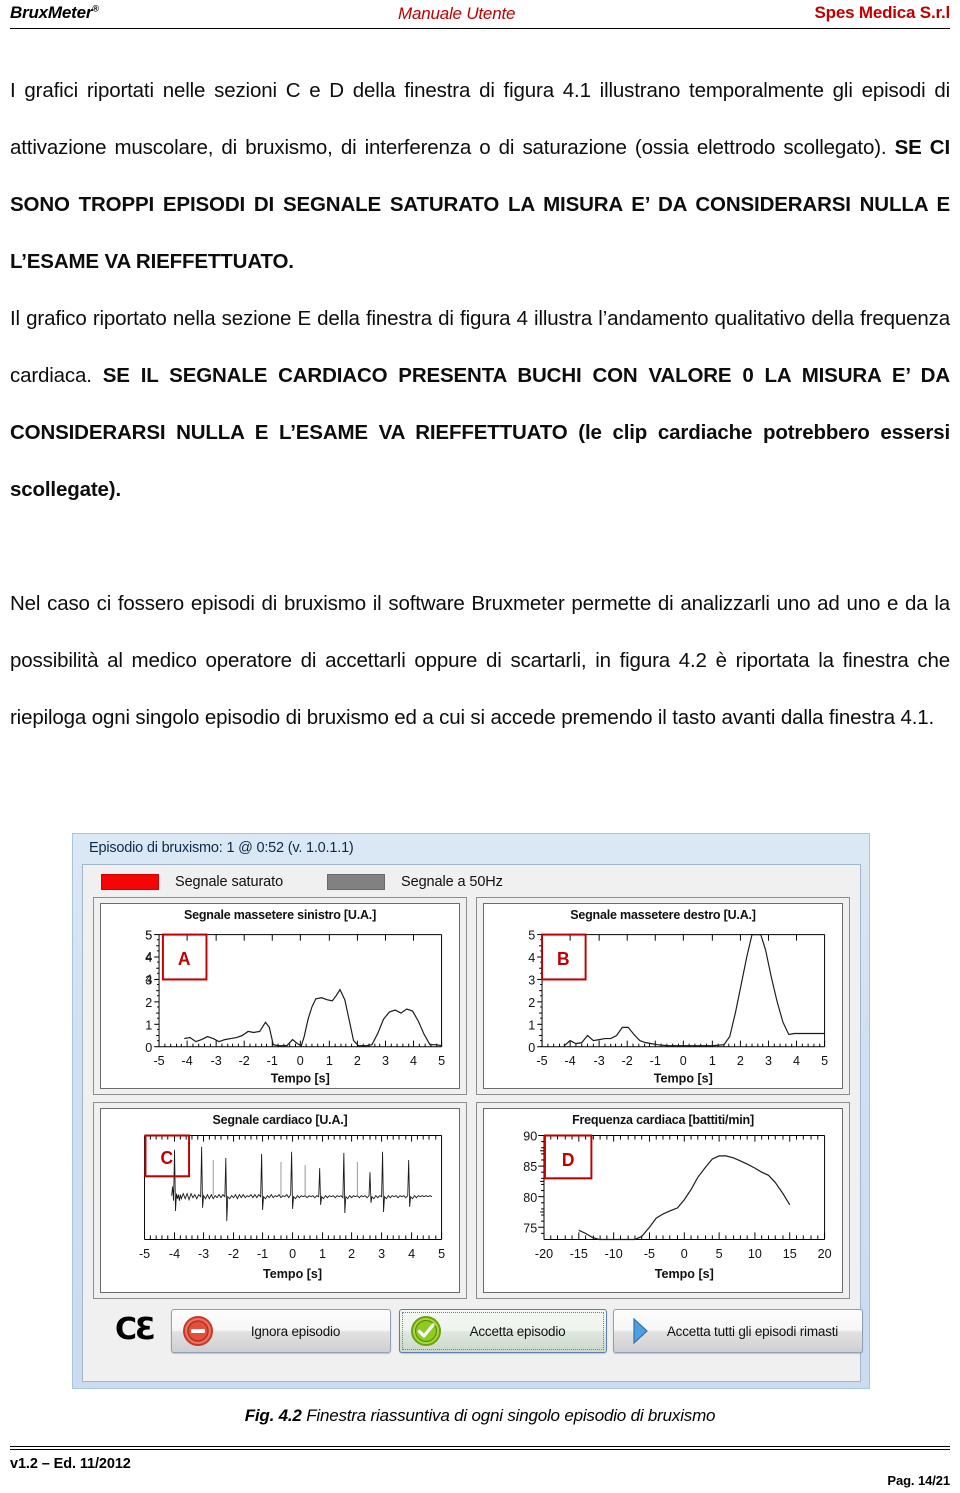 The height and width of the screenshot is (1493, 960). I want to click on footer-version: v1.2 – Ed. 11/2012, so click(70, 1464).